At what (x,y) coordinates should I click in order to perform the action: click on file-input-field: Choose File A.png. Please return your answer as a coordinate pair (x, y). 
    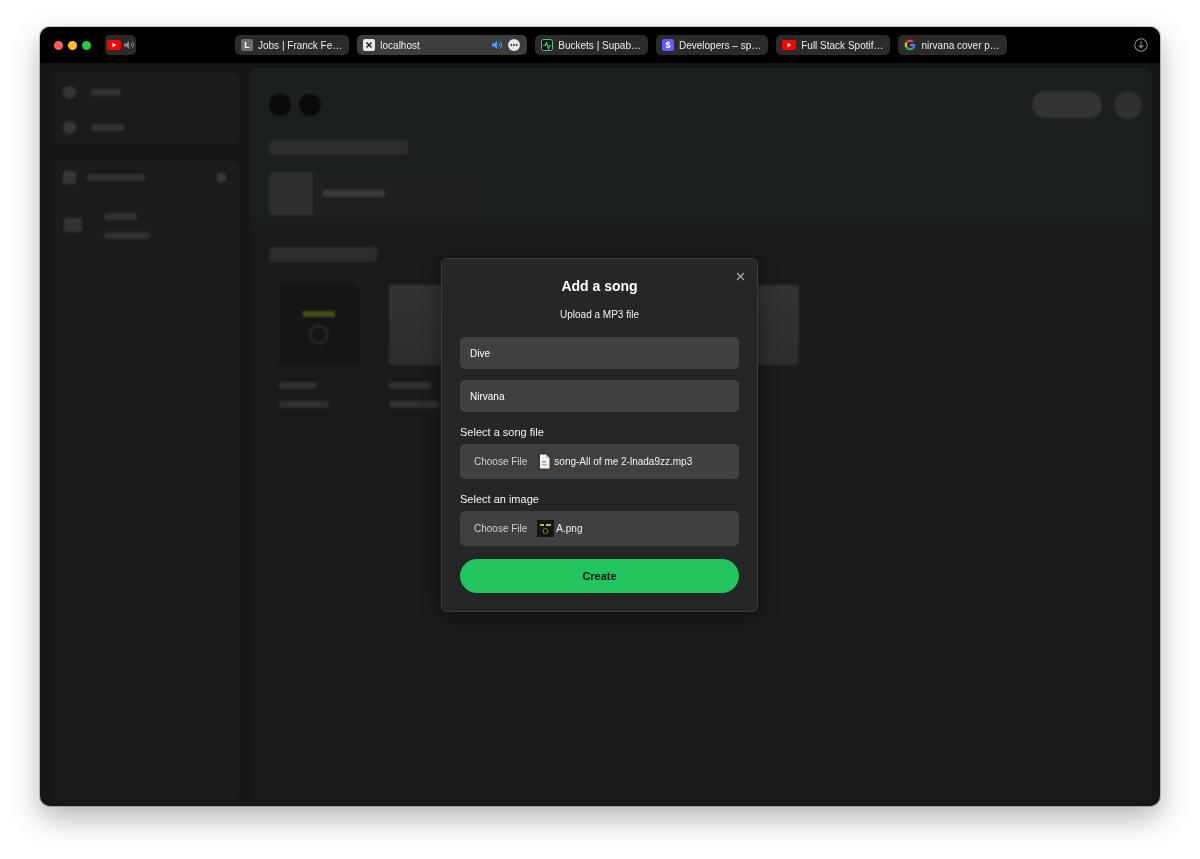
    Looking at the image, I should click on (599, 528).